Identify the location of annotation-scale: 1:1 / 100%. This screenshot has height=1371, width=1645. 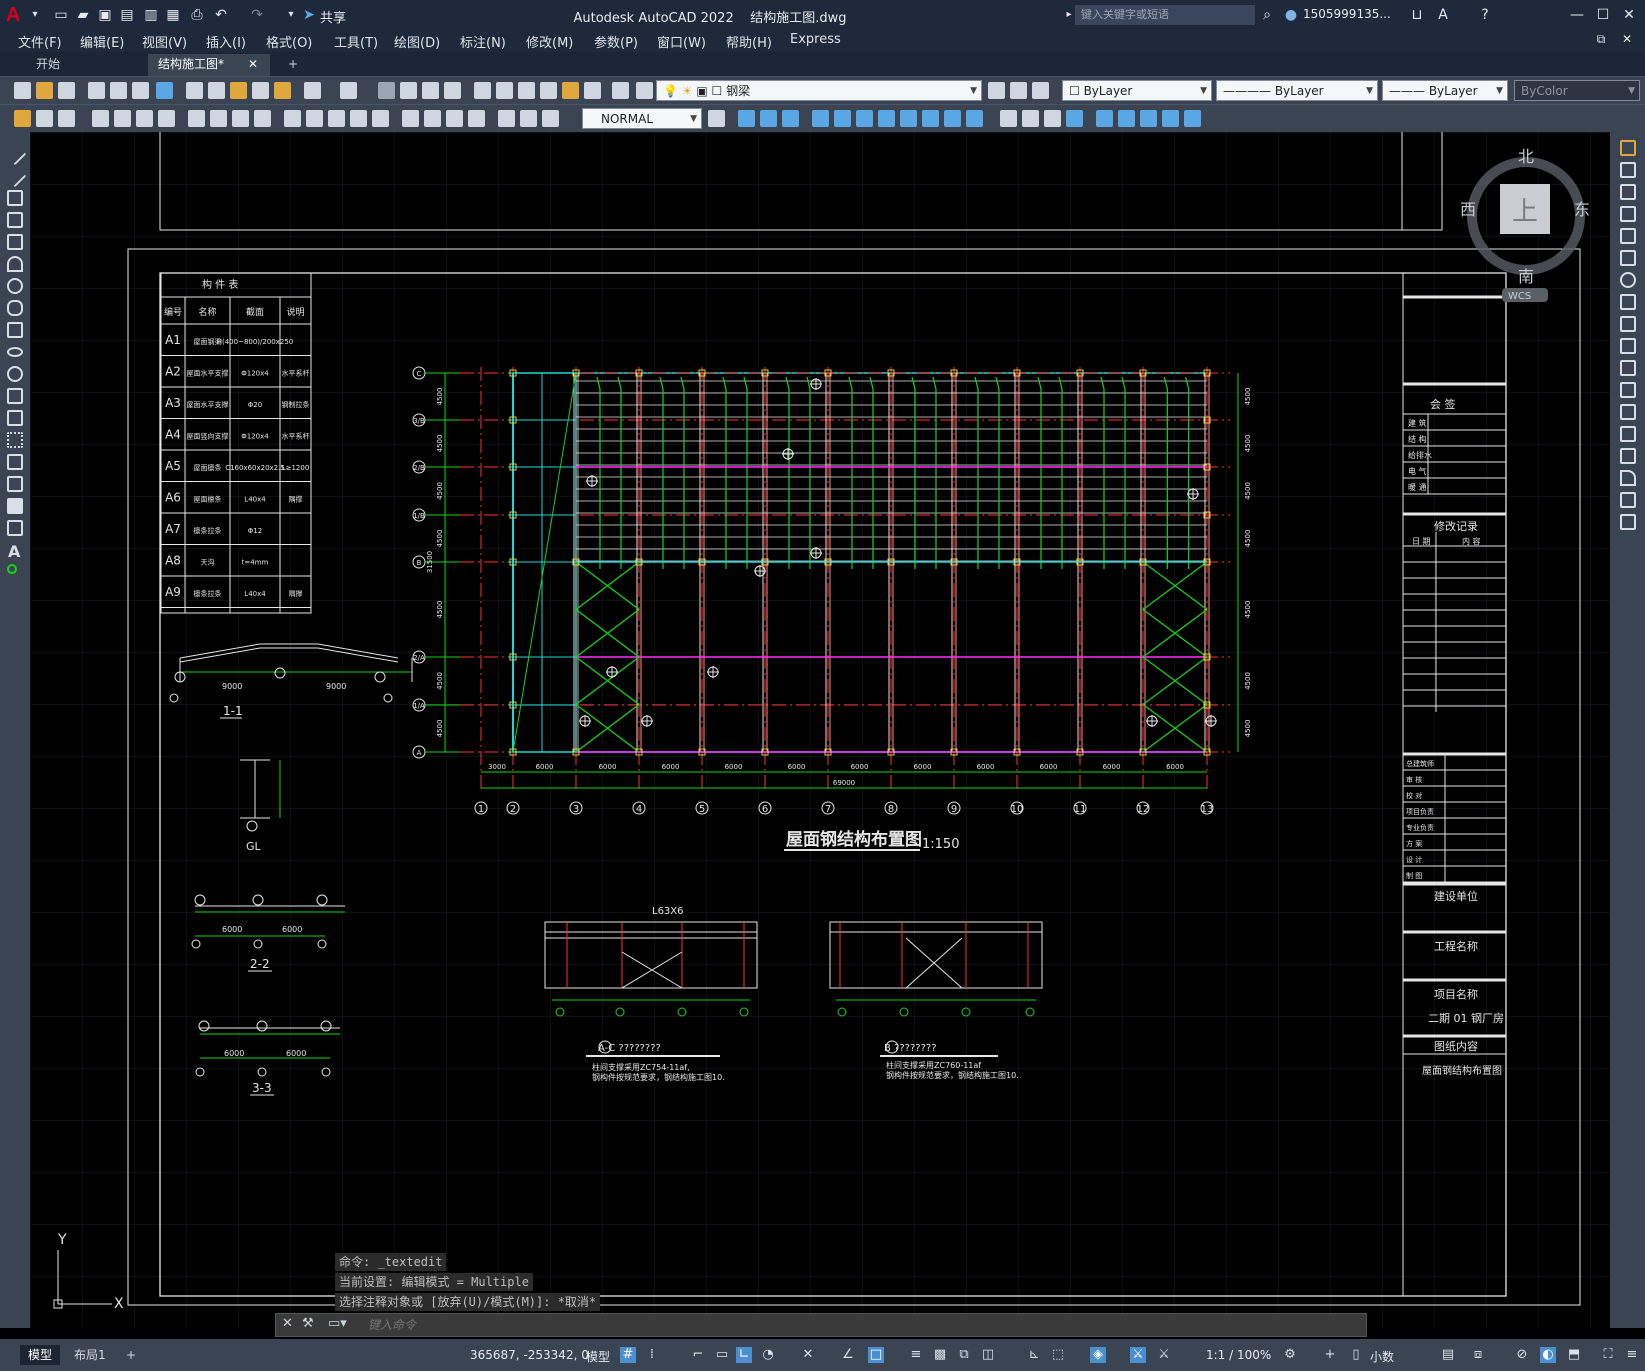
(1238, 1355).